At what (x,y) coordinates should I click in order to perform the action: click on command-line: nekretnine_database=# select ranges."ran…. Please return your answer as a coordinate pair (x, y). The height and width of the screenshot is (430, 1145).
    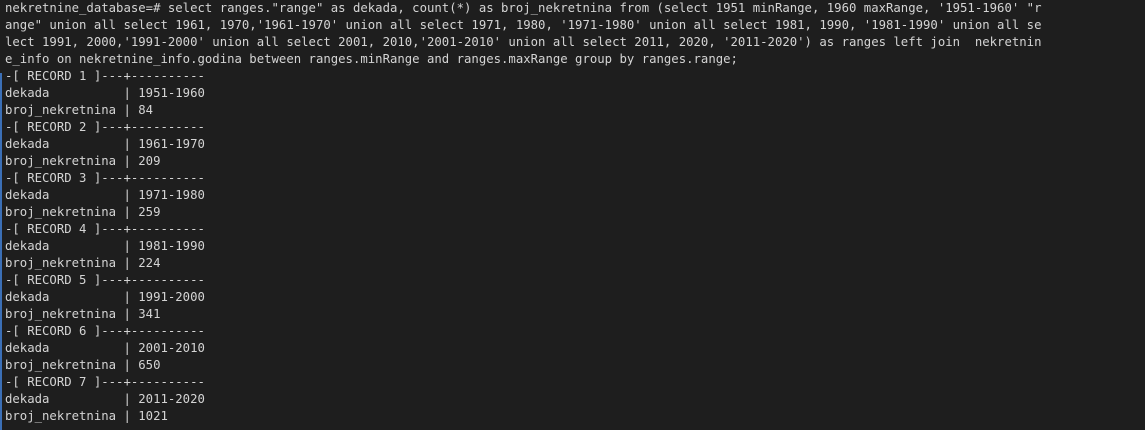
    Looking at the image, I should click on (523, 8).